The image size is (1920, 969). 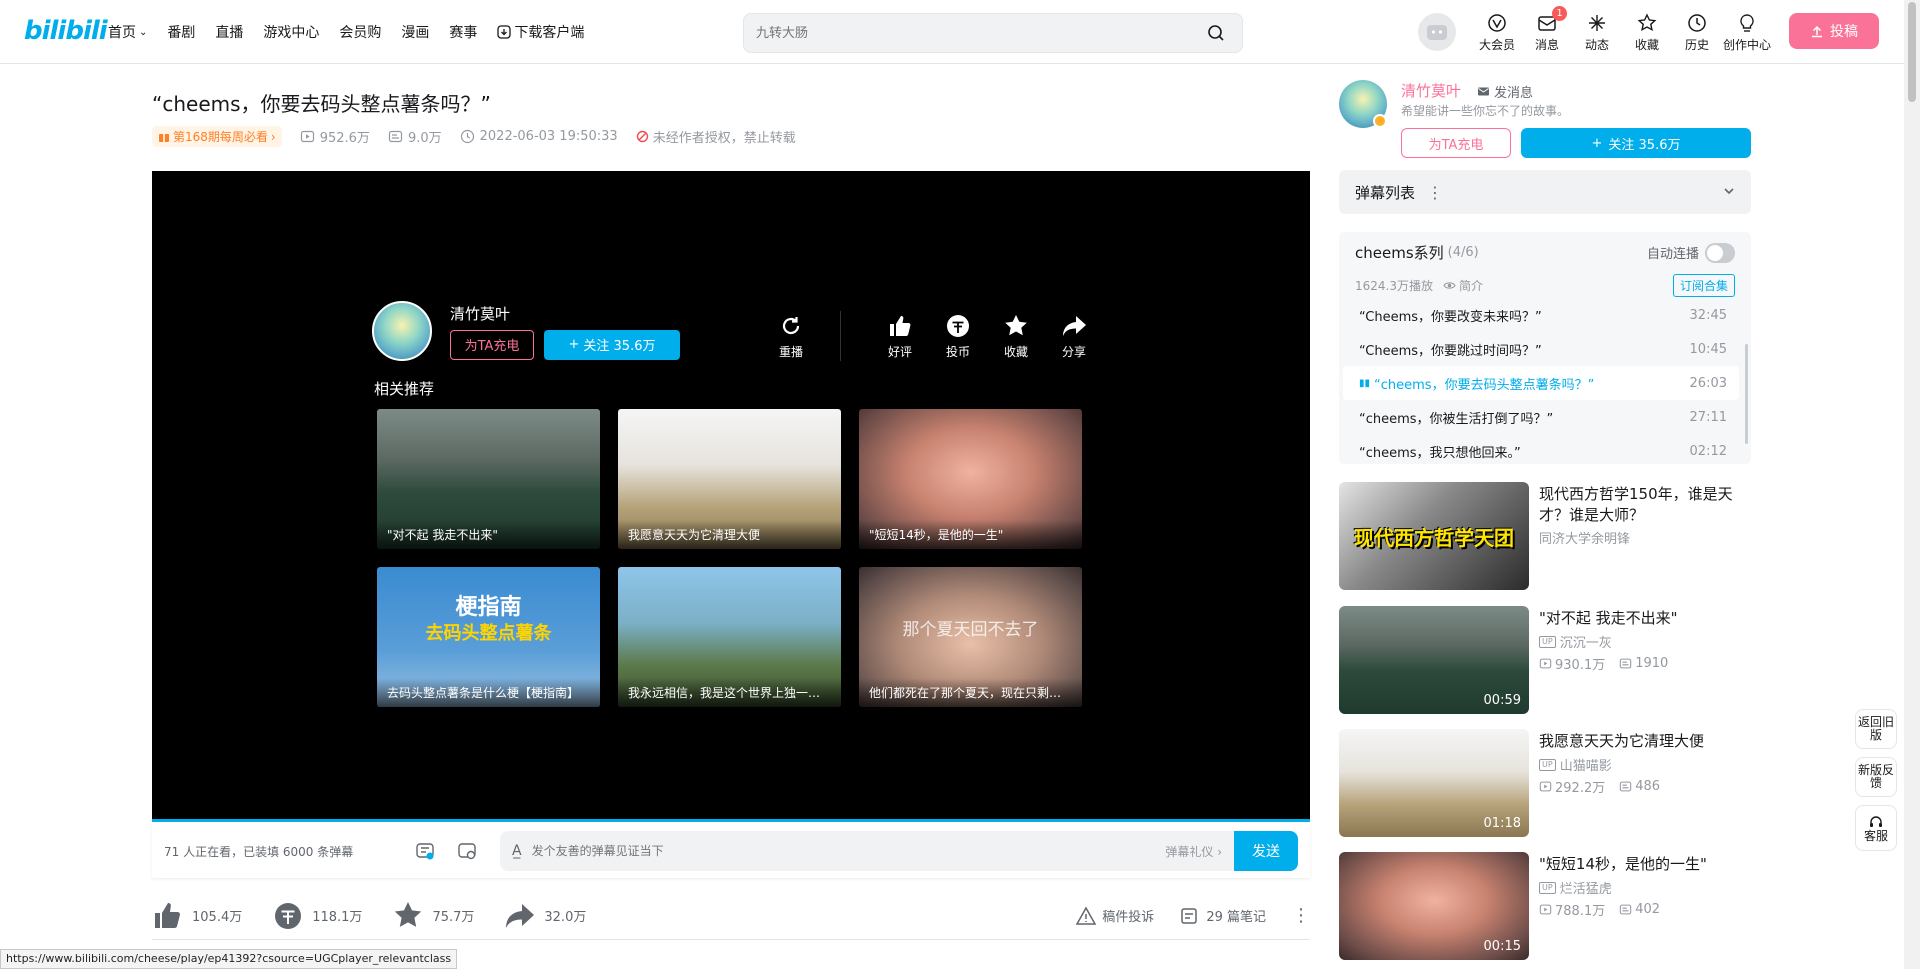 I want to click on page-scrollbar-thumb, so click(x=1912, y=52).